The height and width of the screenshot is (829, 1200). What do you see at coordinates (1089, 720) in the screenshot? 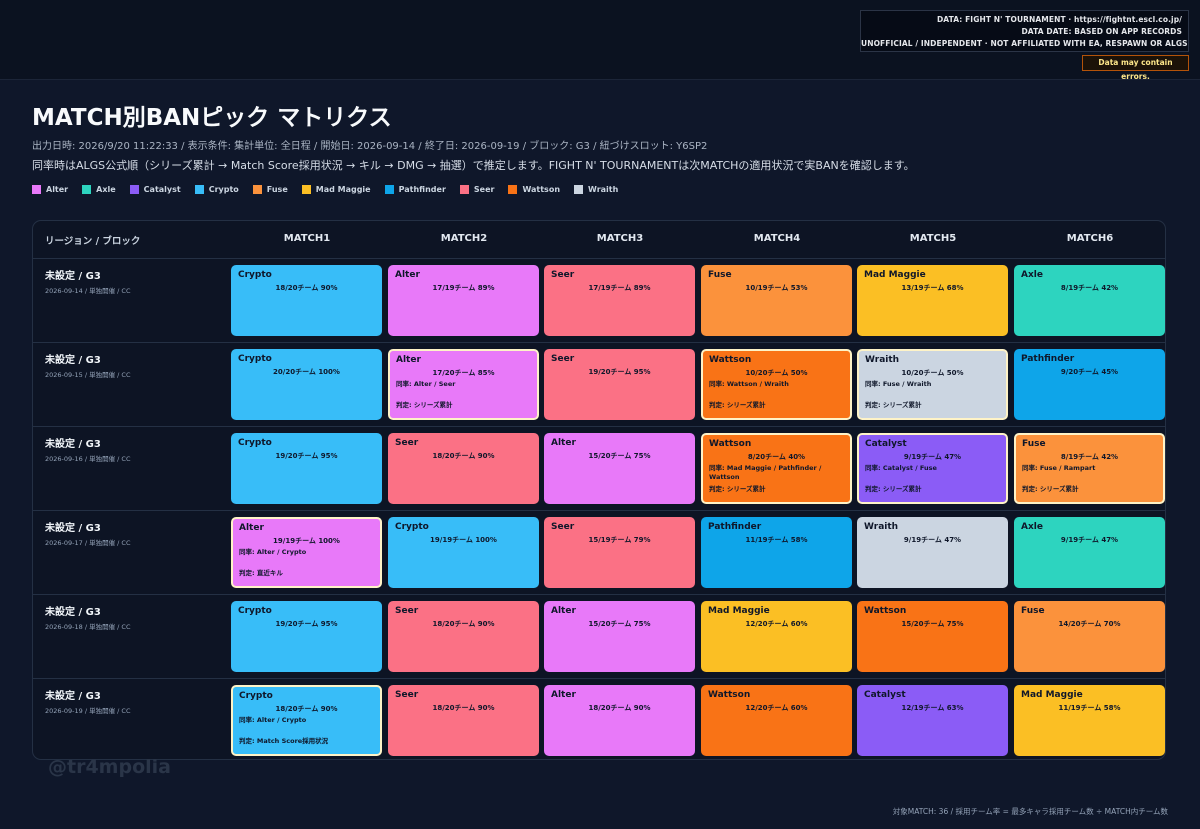
I see `ban-cell: Mad Maggie 11/19チーム 58%` at bounding box center [1089, 720].